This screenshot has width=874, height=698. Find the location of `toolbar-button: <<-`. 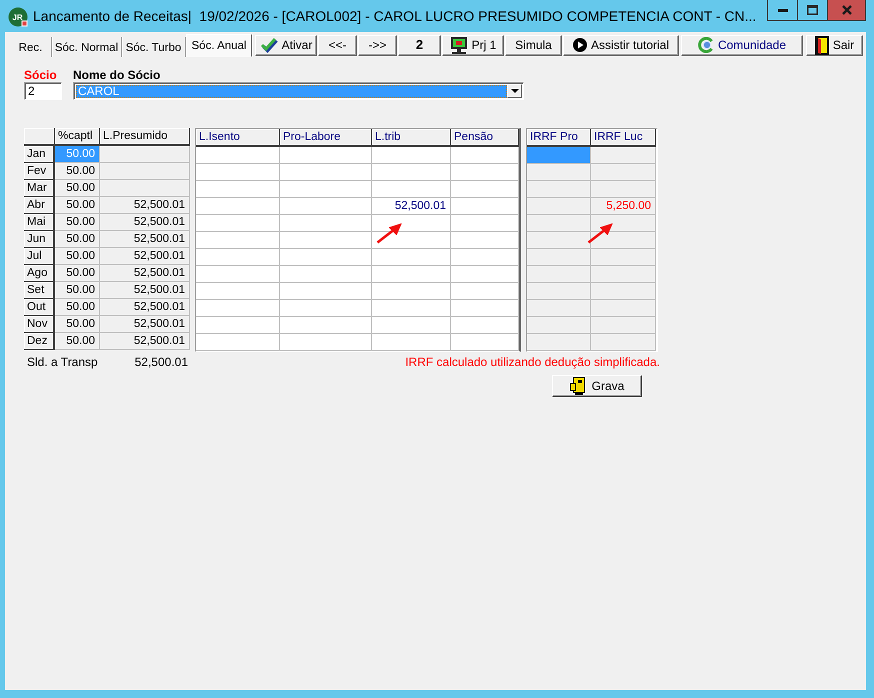

toolbar-button: <<- is located at coordinates (337, 45).